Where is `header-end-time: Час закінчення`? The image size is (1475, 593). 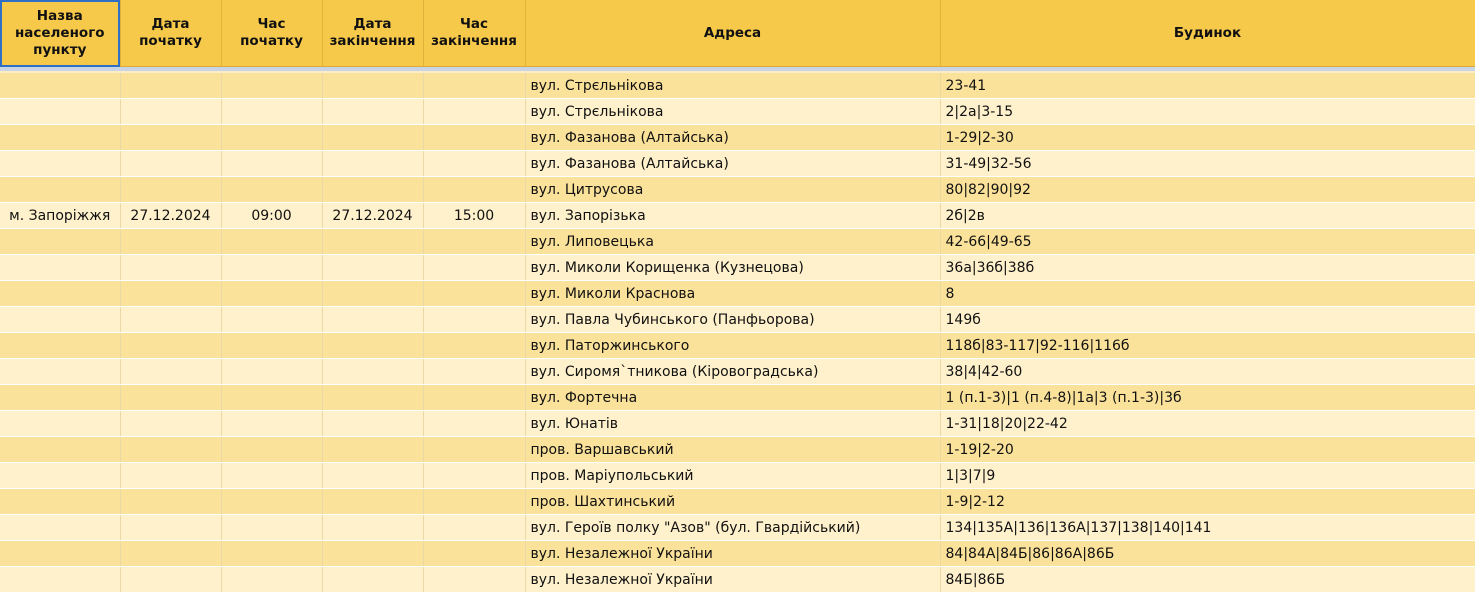 header-end-time: Час закінчення is located at coordinates (474, 33).